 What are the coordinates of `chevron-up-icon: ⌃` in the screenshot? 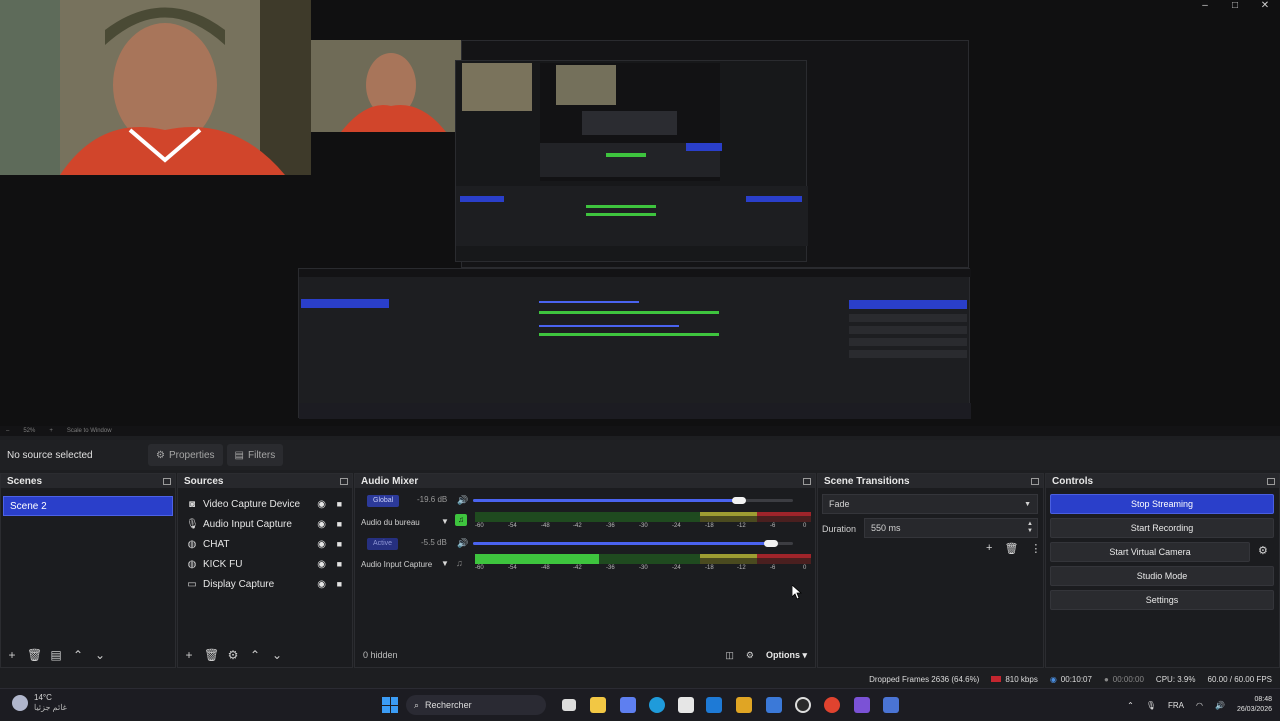 It's located at (1130, 705).